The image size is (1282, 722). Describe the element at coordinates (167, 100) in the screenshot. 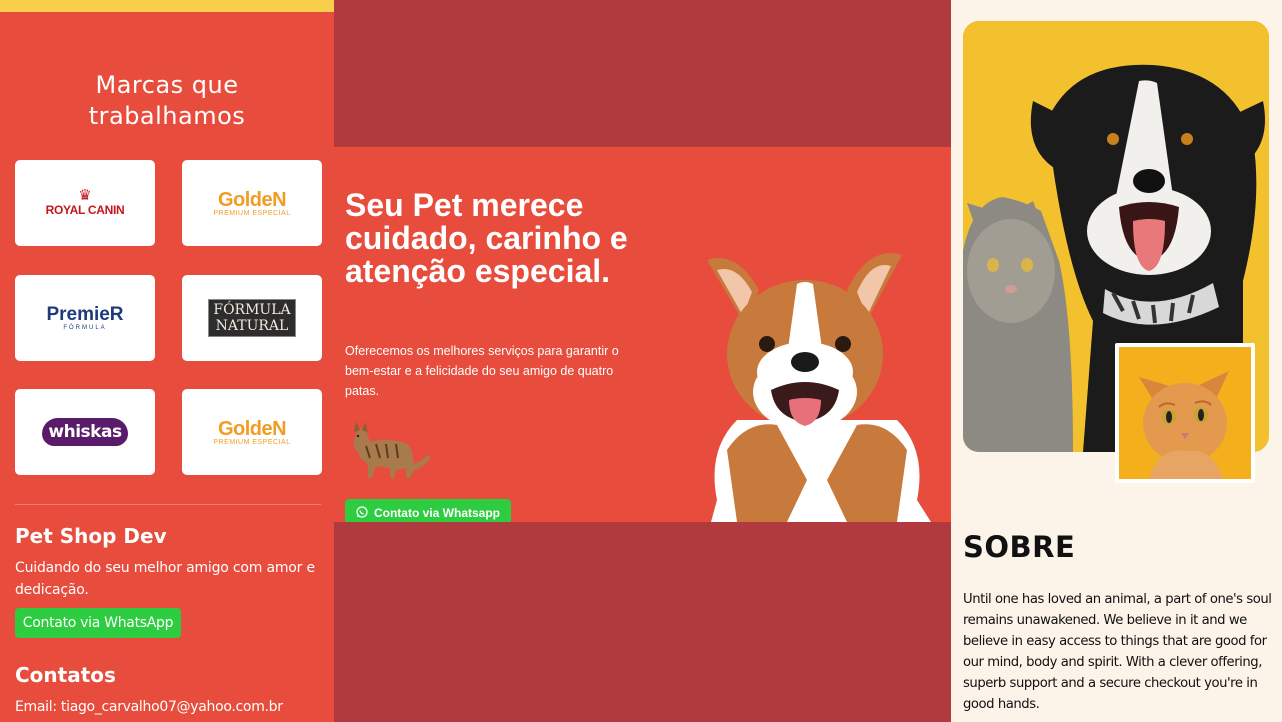

I see `brands-title: Marcas que trabalhamos` at that location.